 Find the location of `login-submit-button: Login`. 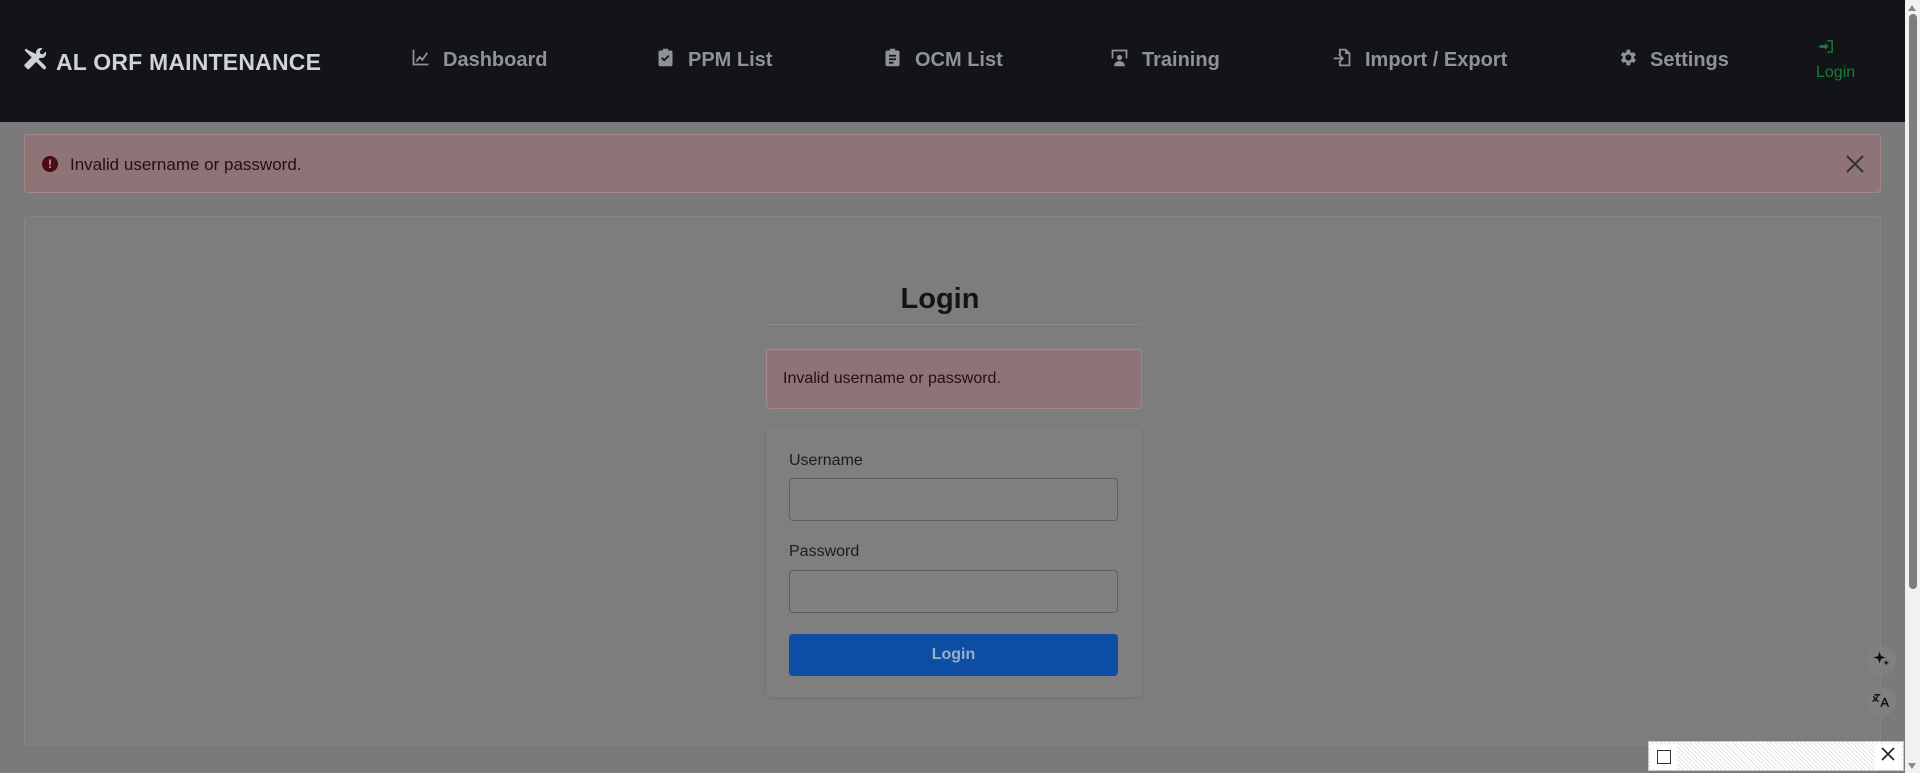

login-submit-button: Login is located at coordinates (953, 655).